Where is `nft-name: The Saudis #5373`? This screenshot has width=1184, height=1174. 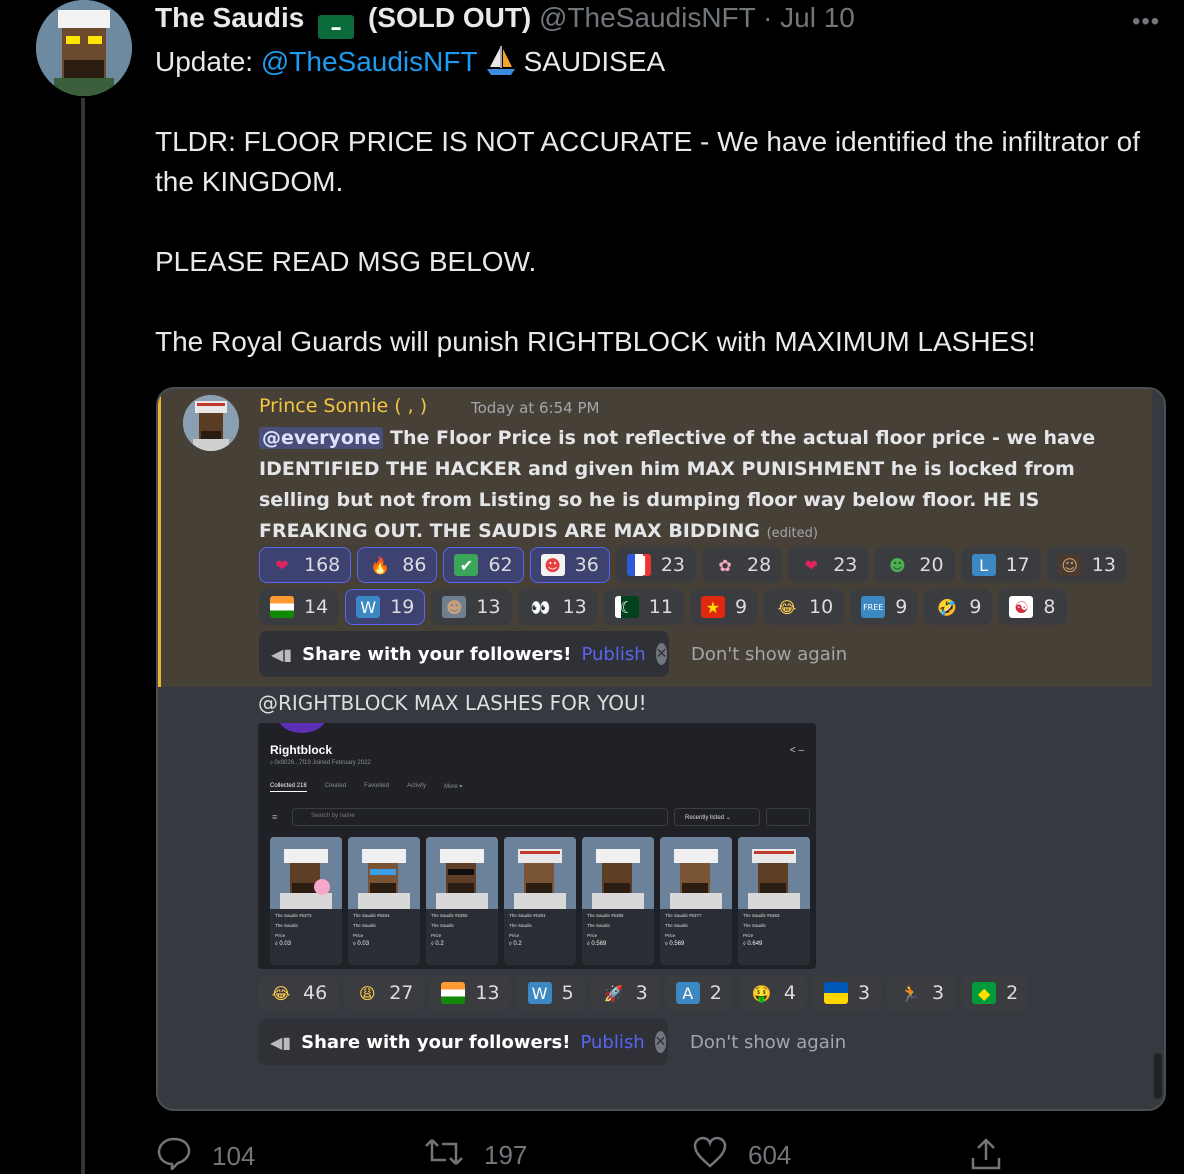
nft-name: The Saudis #5373 is located at coordinates (293, 915).